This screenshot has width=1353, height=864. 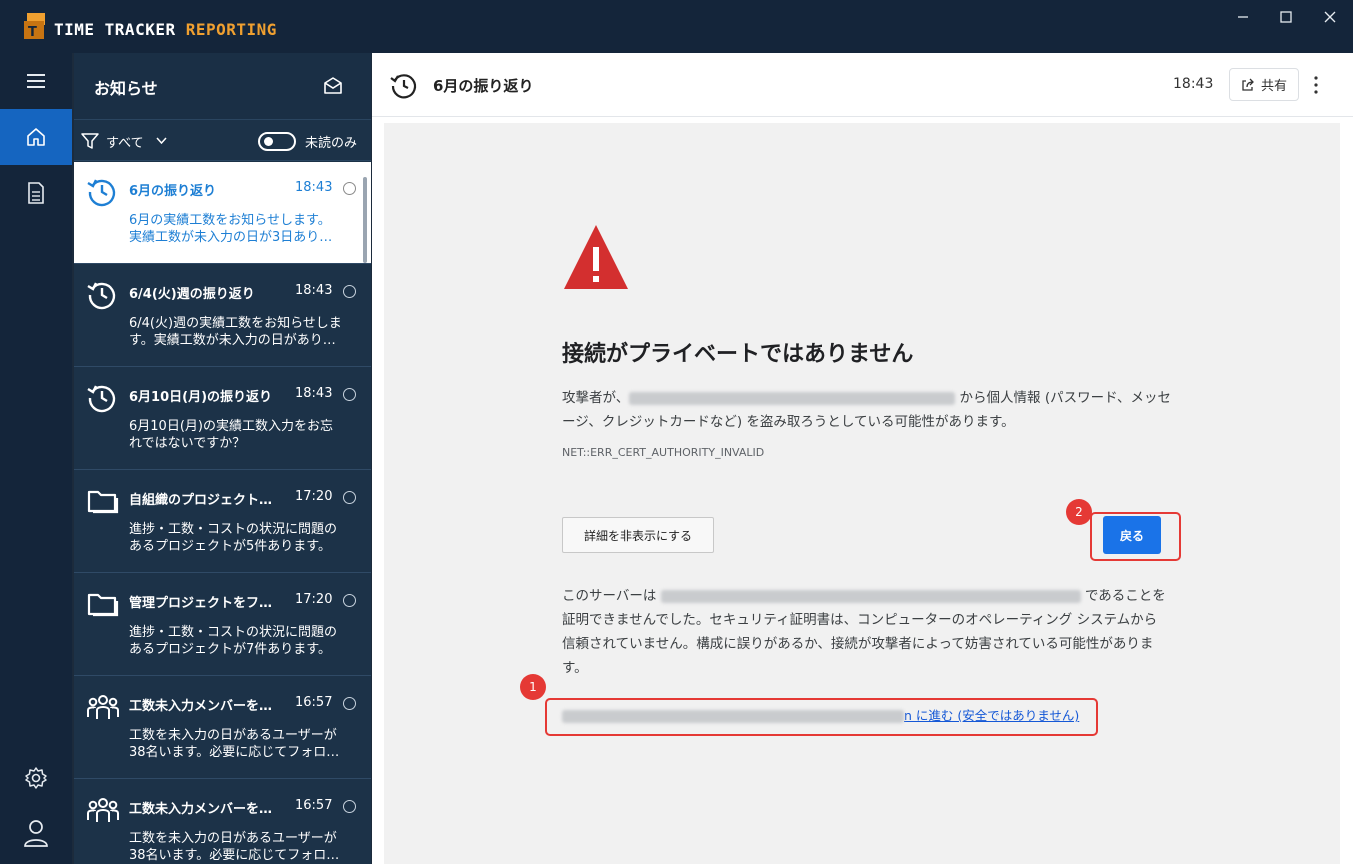 What do you see at coordinates (676, 26) in the screenshot?
I see `title-bar: T TIME TRACKER REPORTING` at bounding box center [676, 26].